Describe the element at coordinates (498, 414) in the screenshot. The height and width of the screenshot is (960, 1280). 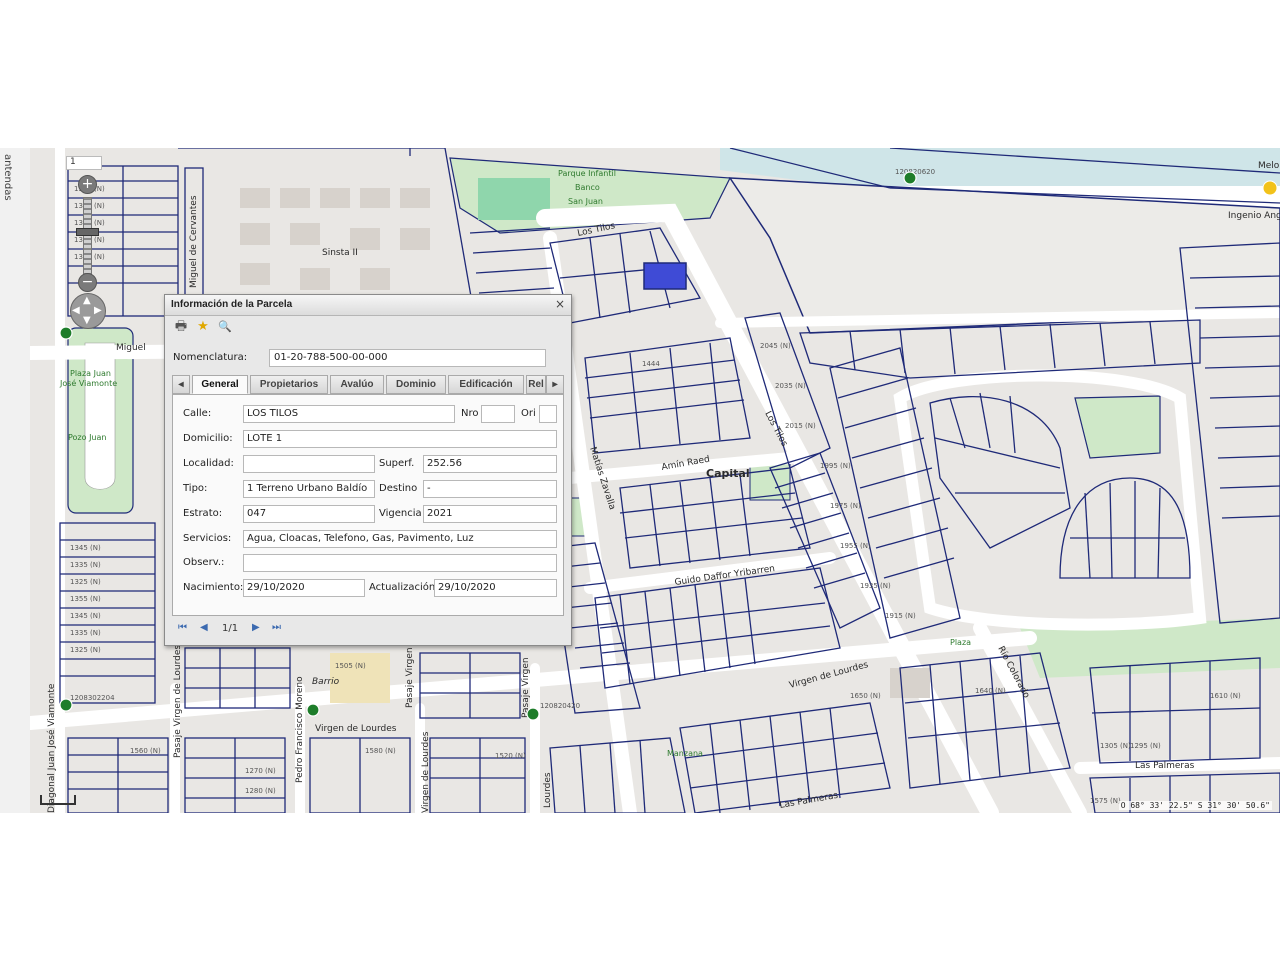
I see `nro-field` at that location.